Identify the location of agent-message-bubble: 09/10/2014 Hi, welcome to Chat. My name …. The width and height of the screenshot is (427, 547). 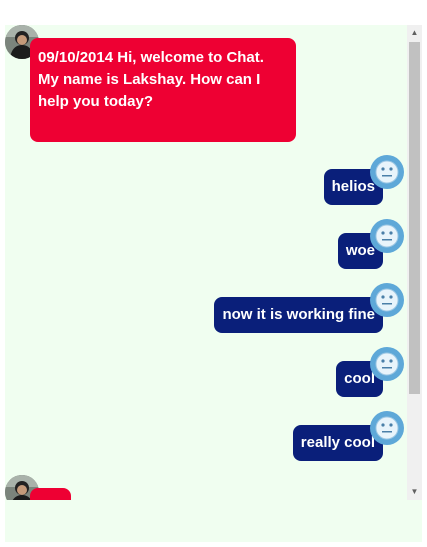
(163, 90).